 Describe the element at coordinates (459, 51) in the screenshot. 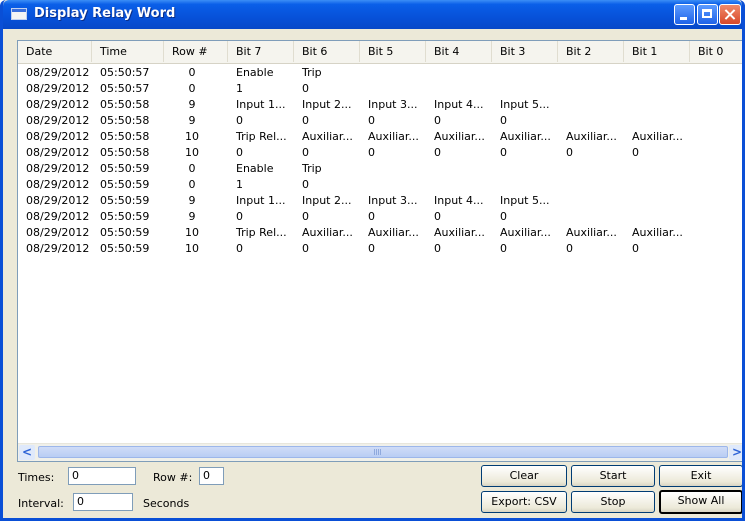

I see `column-header-bit-4: Bit 4` at that location.